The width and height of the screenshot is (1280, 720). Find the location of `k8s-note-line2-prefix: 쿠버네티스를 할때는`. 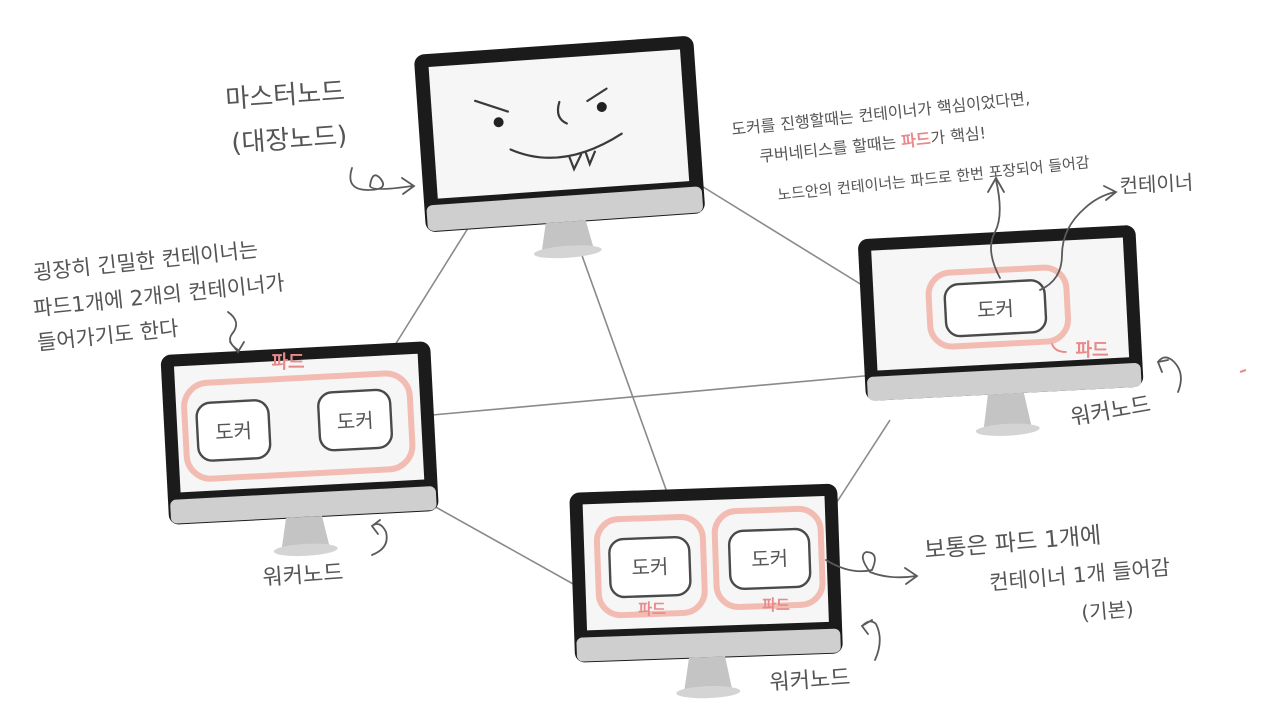

k8s-note-line2-prefix: 쿠버네티스를 할때는 is located at coordinates (830, 149).